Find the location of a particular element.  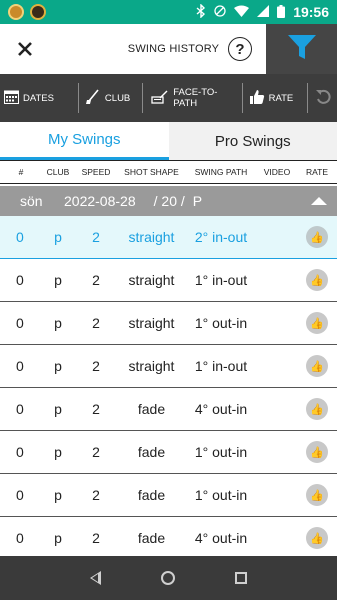

club-filter-button: CLUB is located at coordinates (106, 98).